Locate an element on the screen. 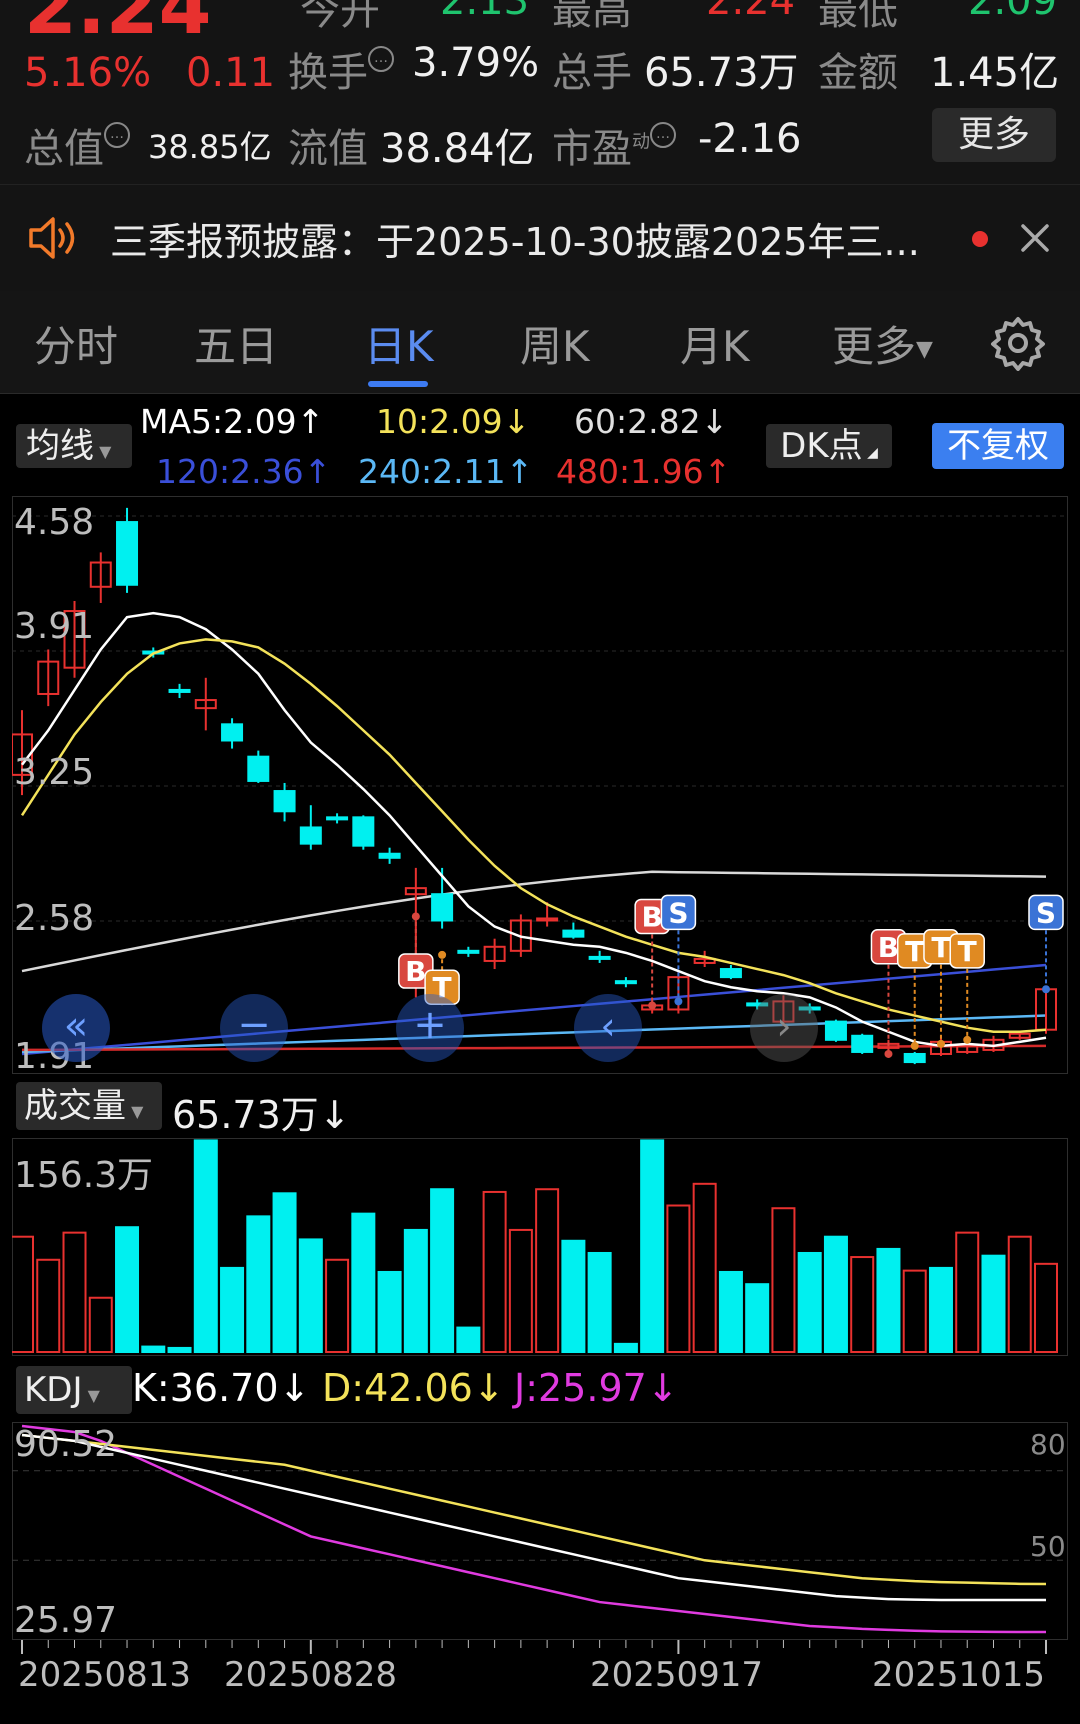  jump-start-button: « is located at coordinates (76, 1028).